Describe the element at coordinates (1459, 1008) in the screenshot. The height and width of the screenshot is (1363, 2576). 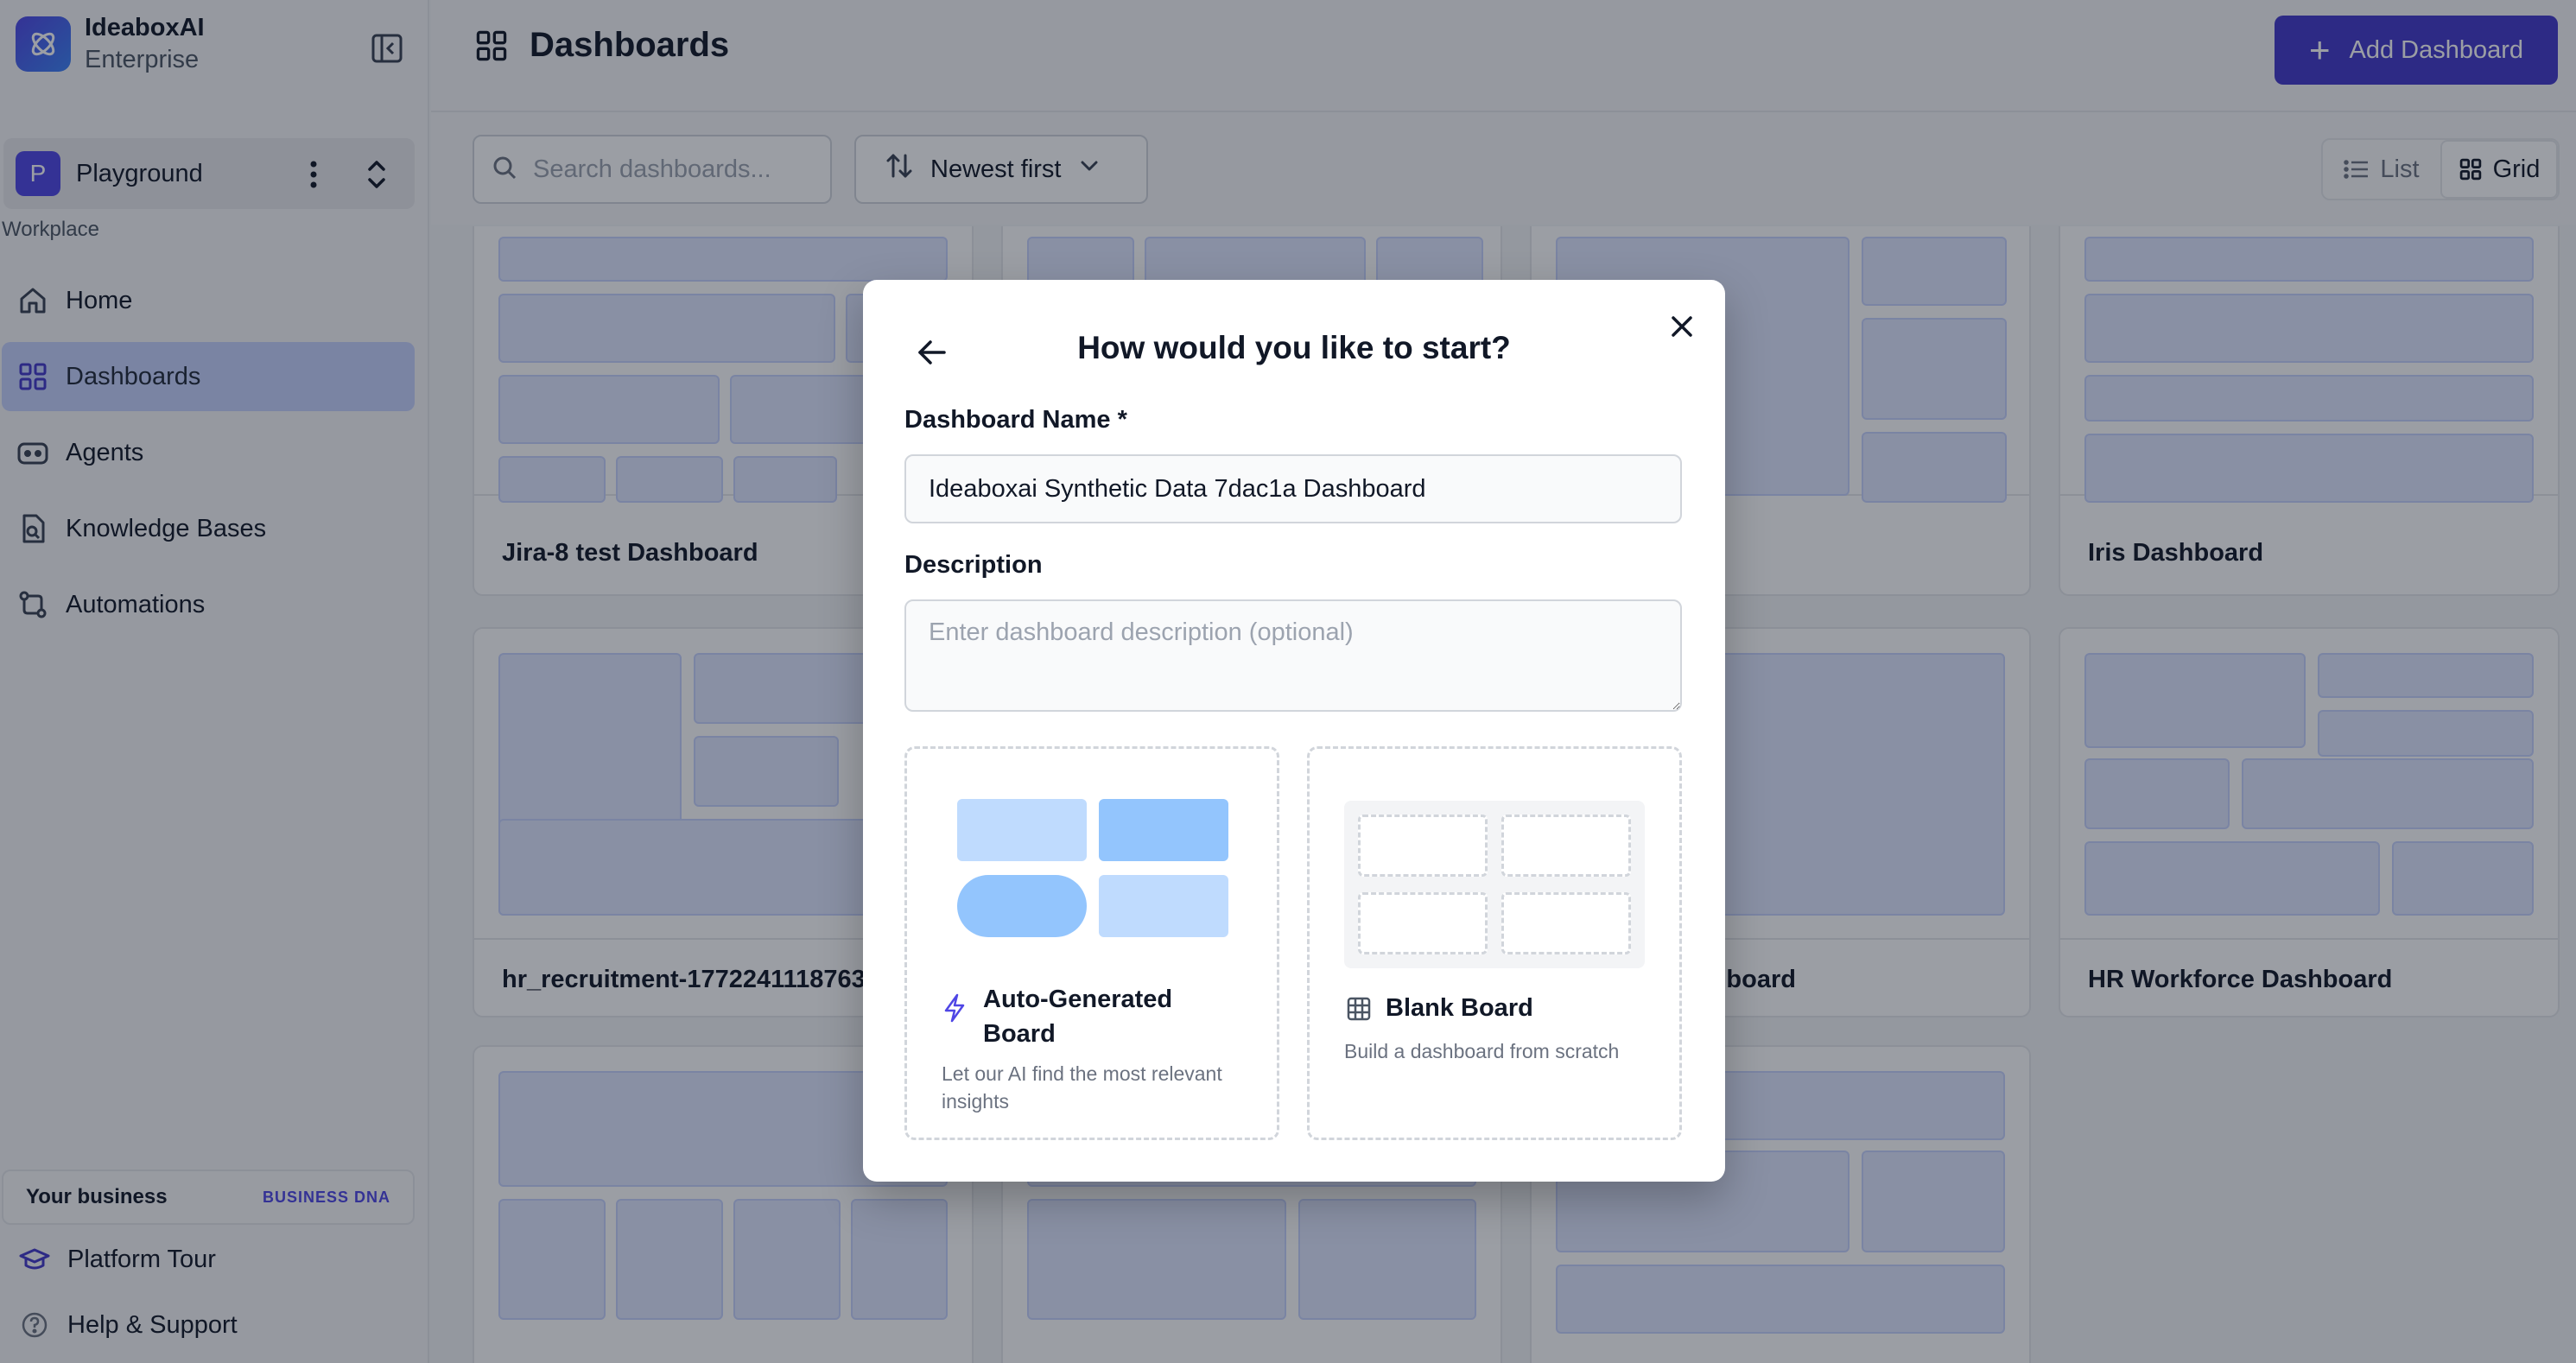
I see `blank-board-title: Blank Board` at that location.